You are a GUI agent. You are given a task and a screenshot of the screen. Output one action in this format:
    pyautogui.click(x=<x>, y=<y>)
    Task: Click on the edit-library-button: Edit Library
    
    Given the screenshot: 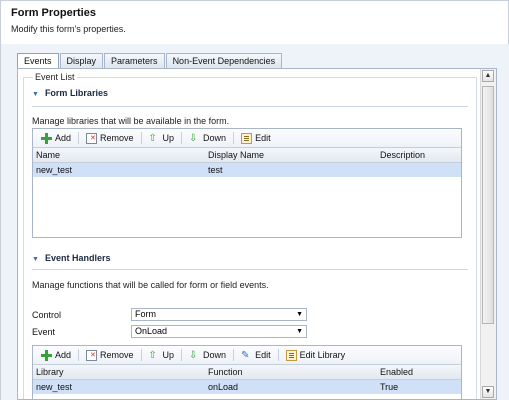 What is the action you would take?
    pyautogui.click(x=316, y=355)
    